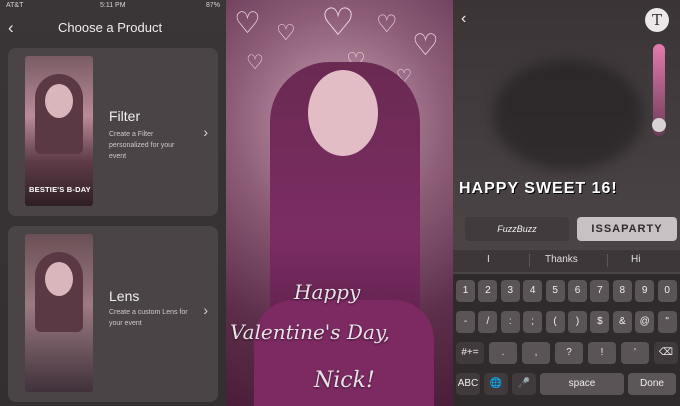 The image size is (680, 406). Describe the element at coordinates (635, 259) in the screenshot. I see `suggestion: Hi` at that location.